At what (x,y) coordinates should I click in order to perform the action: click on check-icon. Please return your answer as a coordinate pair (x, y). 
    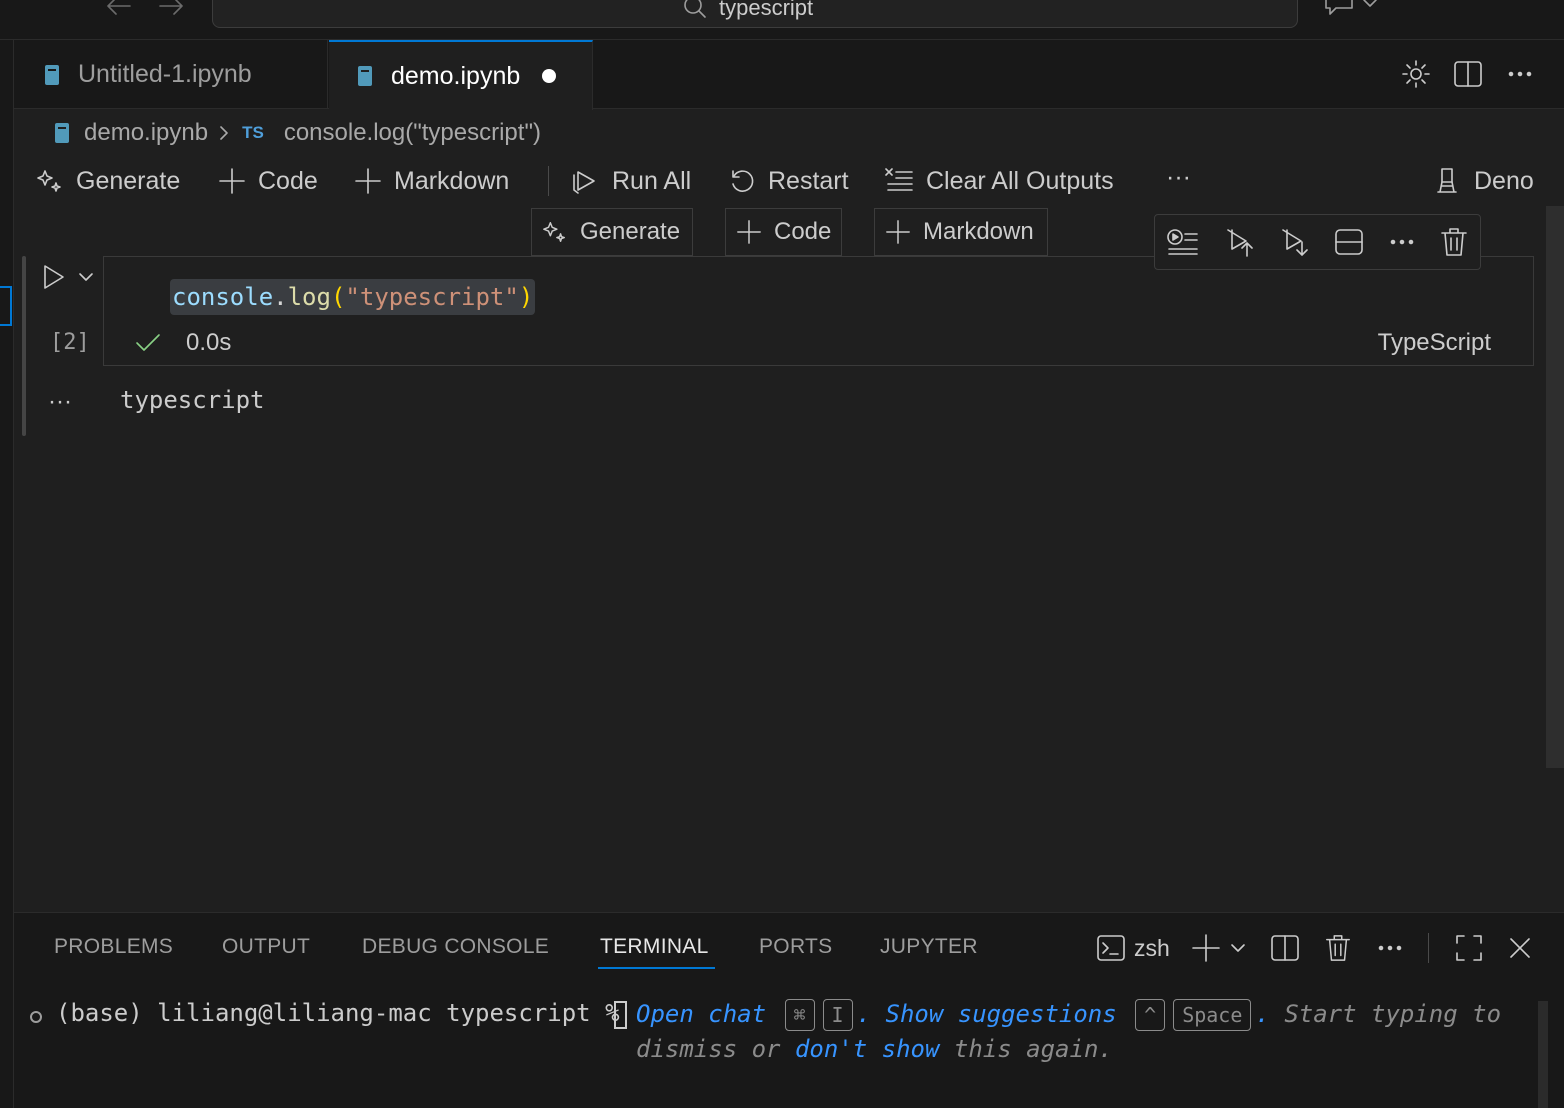
    Looking at the image, I should click on (148, 343).